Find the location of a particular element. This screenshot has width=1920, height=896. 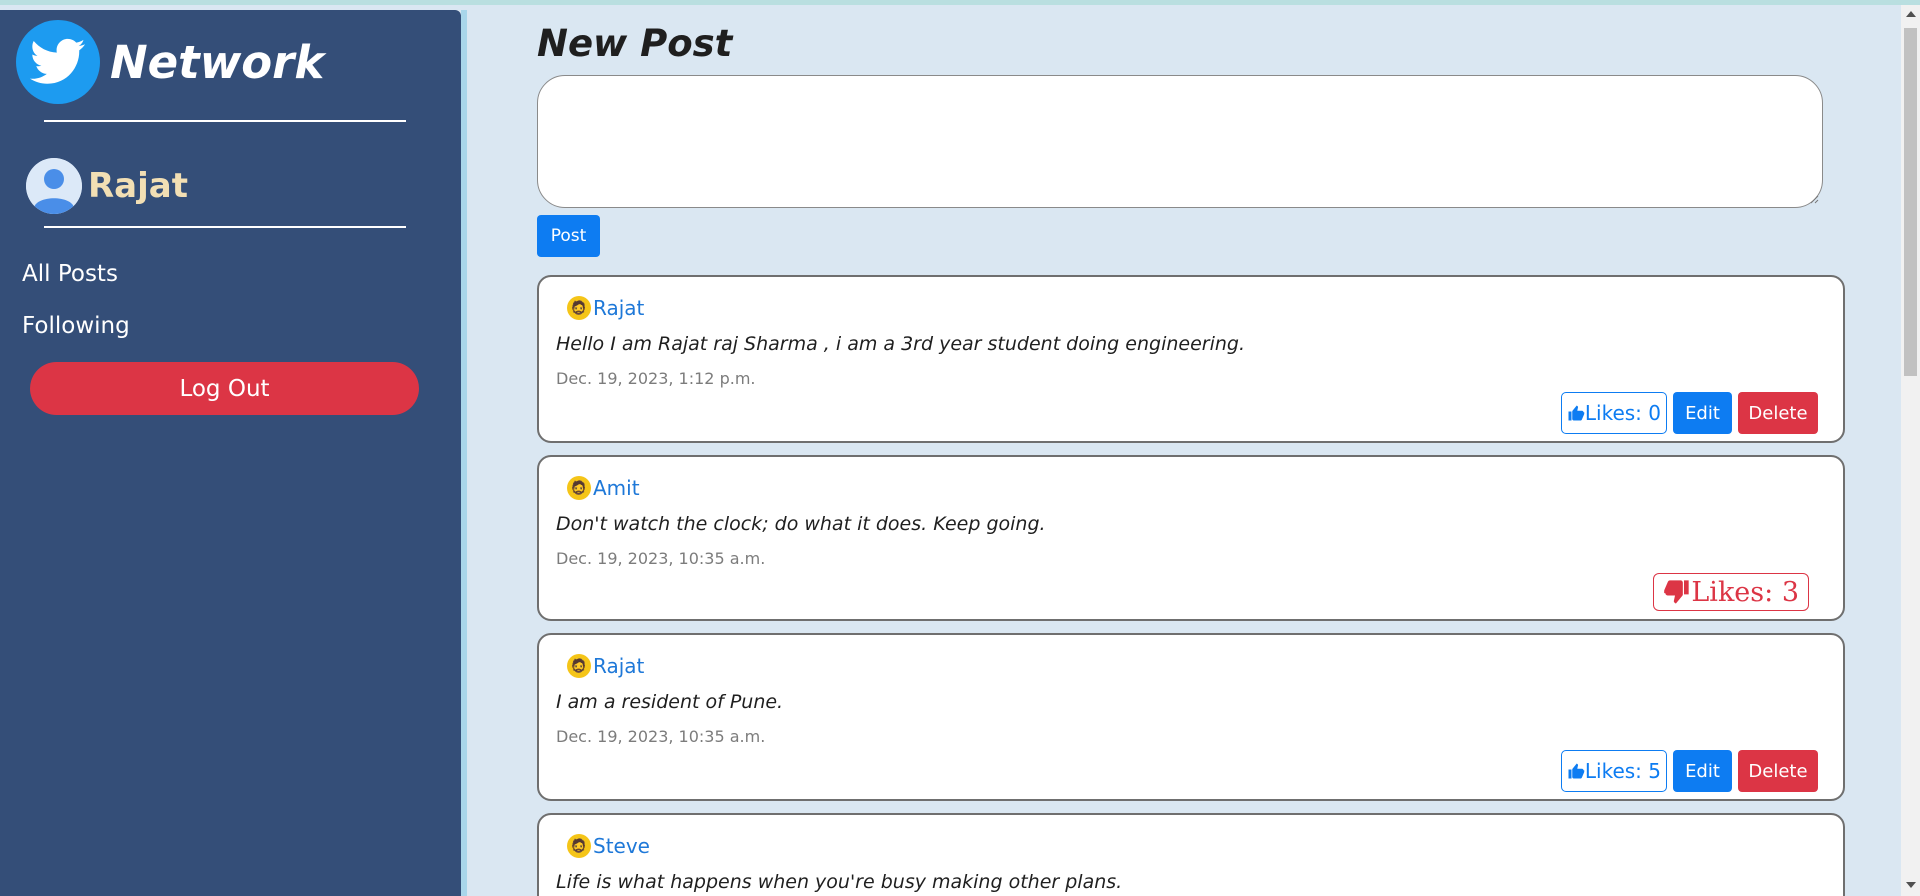

post-textarea is located at coordinates (1180, 141).